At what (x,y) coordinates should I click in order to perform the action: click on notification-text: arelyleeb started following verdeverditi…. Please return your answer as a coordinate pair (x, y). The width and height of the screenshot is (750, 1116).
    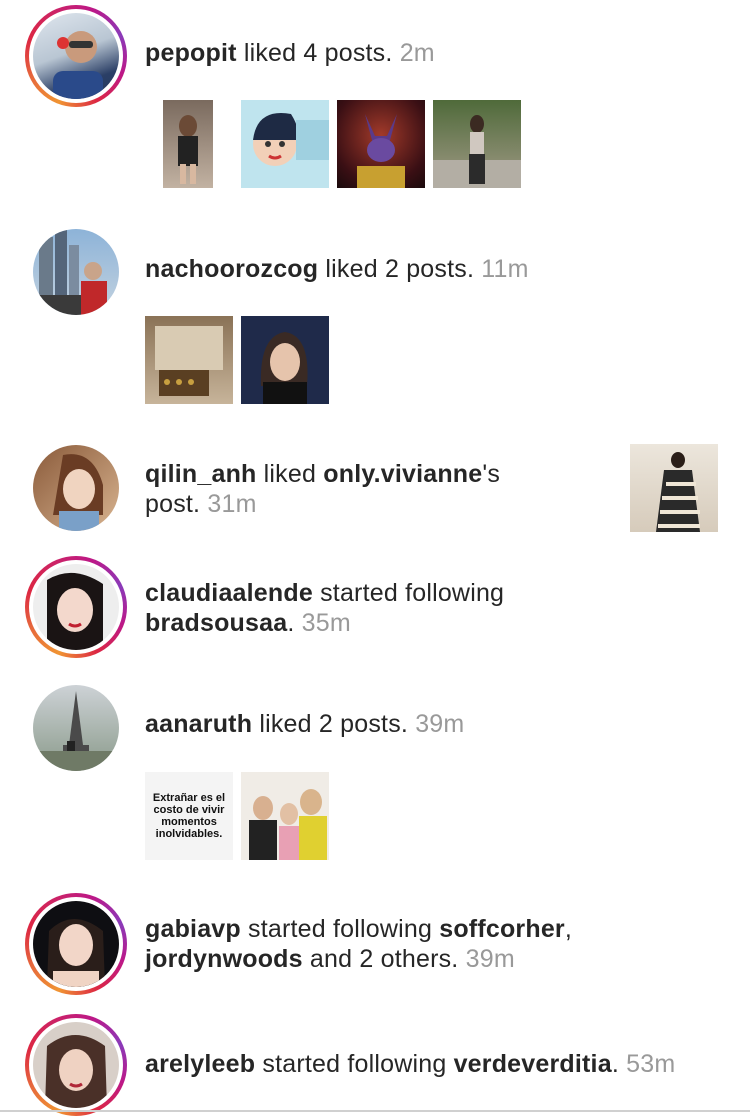
    Looking at the image, I should click on (445, 1064).